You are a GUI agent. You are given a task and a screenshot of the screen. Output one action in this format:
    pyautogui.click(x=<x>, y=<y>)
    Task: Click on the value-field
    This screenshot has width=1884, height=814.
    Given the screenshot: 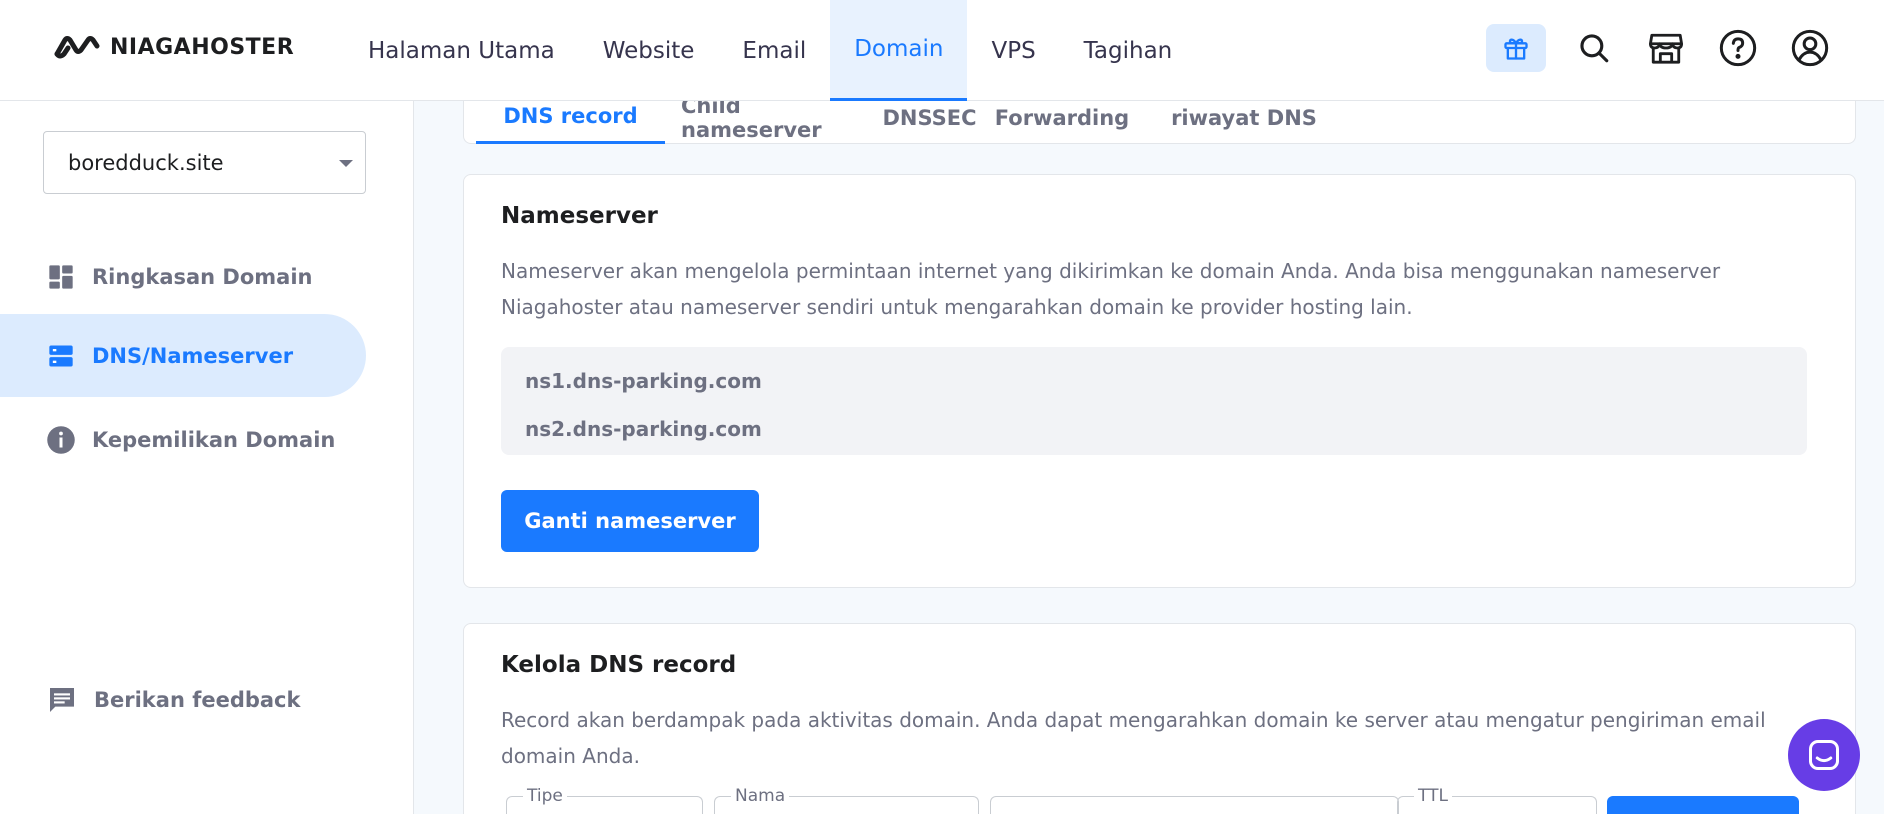 What is the action you would take?
    pyautogui.click(x=1194, y=805)
    